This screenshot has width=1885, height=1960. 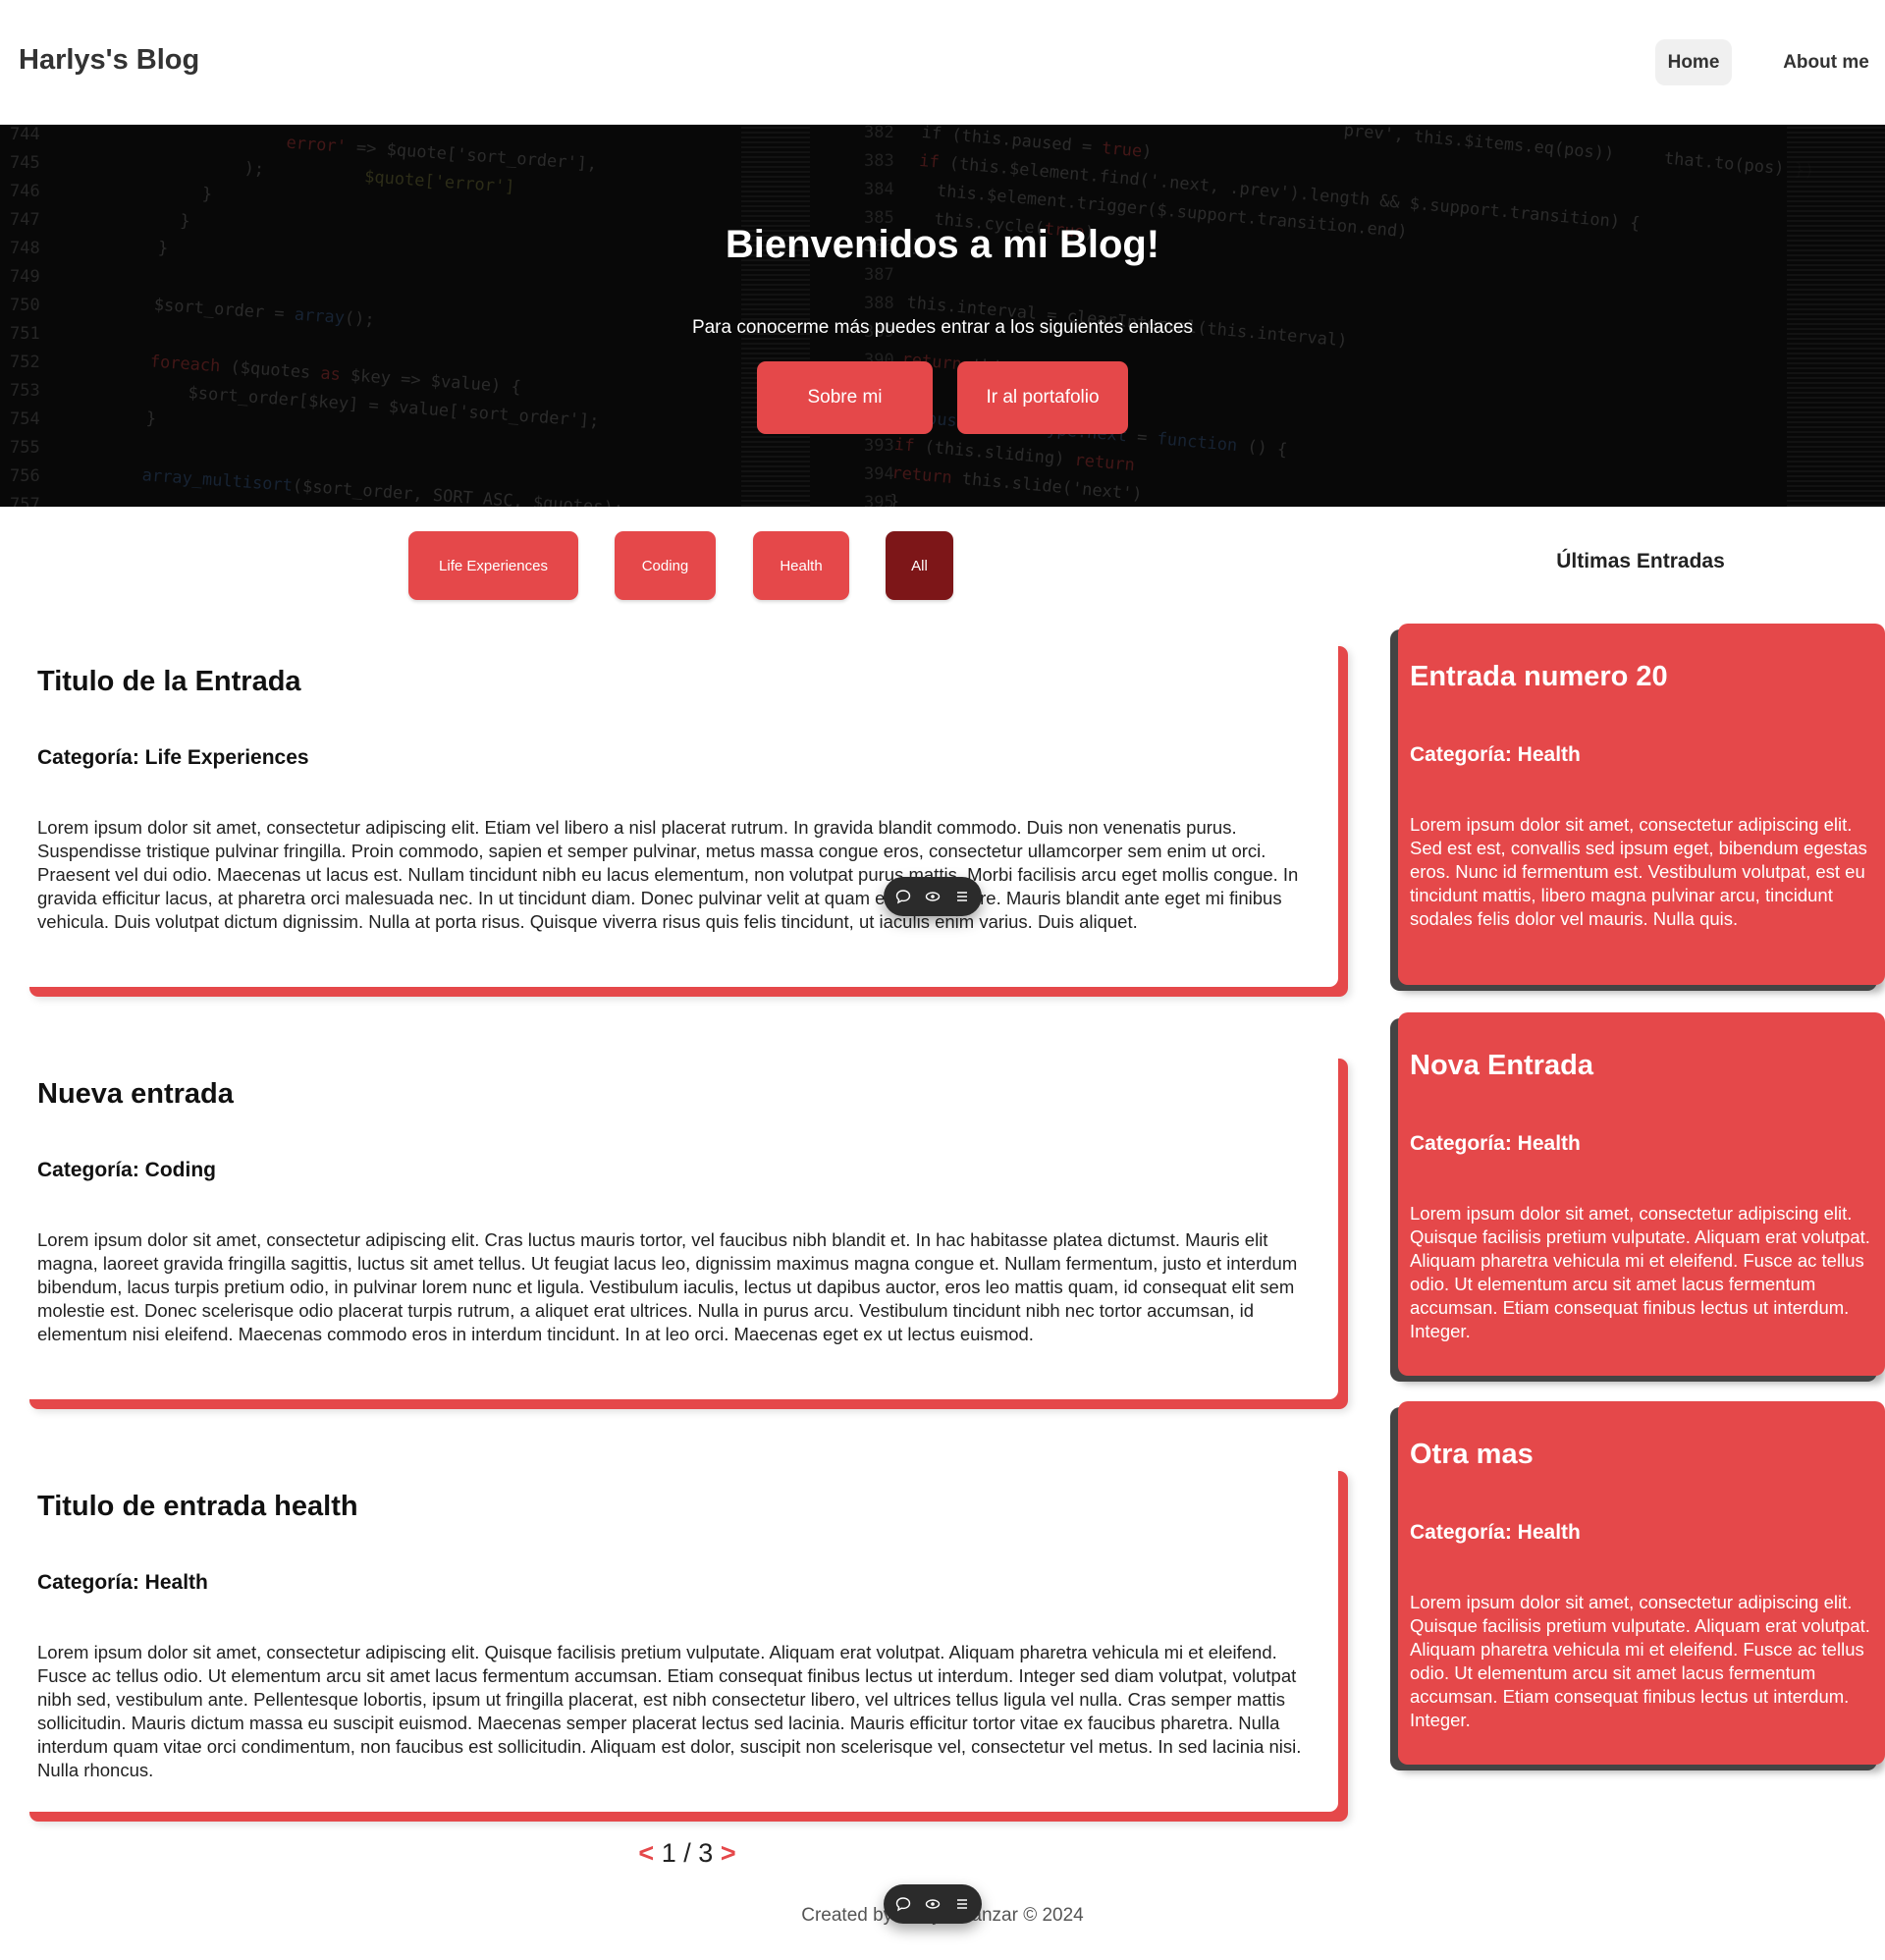 I want to click on filter-all: All, so click(x=919, y=565).